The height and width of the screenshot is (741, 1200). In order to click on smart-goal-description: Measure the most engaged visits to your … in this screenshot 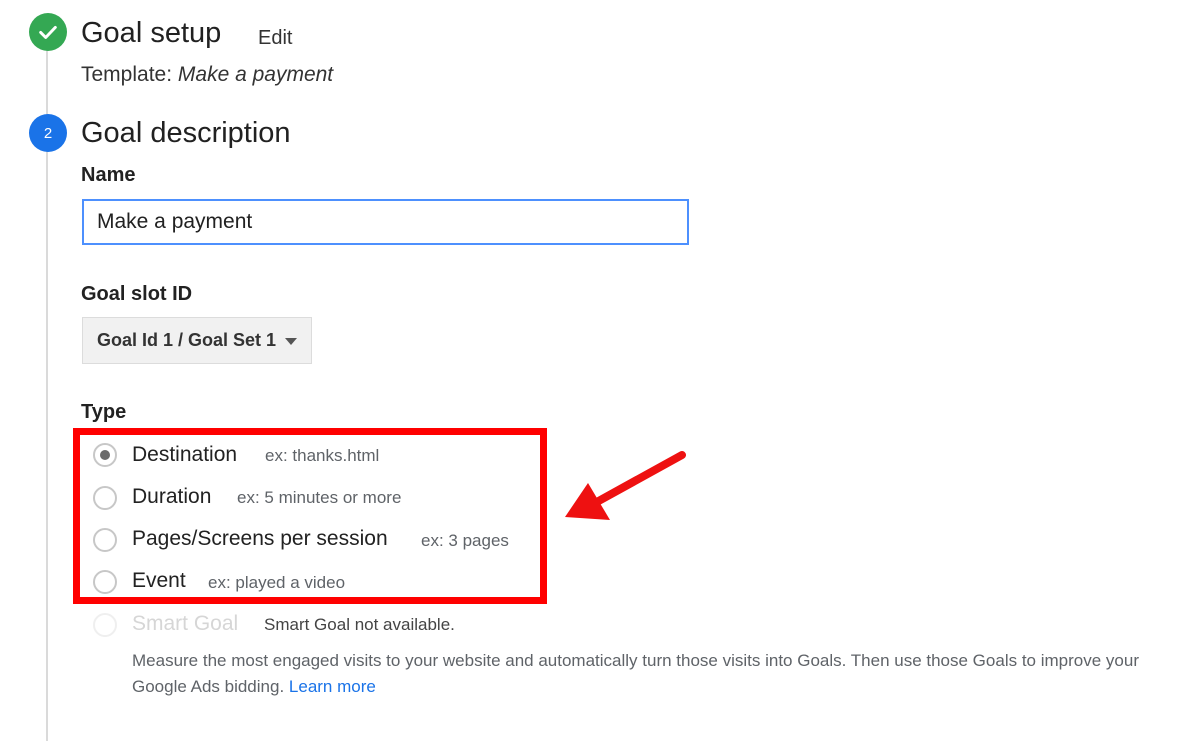, I will do `click(637, 674)`.